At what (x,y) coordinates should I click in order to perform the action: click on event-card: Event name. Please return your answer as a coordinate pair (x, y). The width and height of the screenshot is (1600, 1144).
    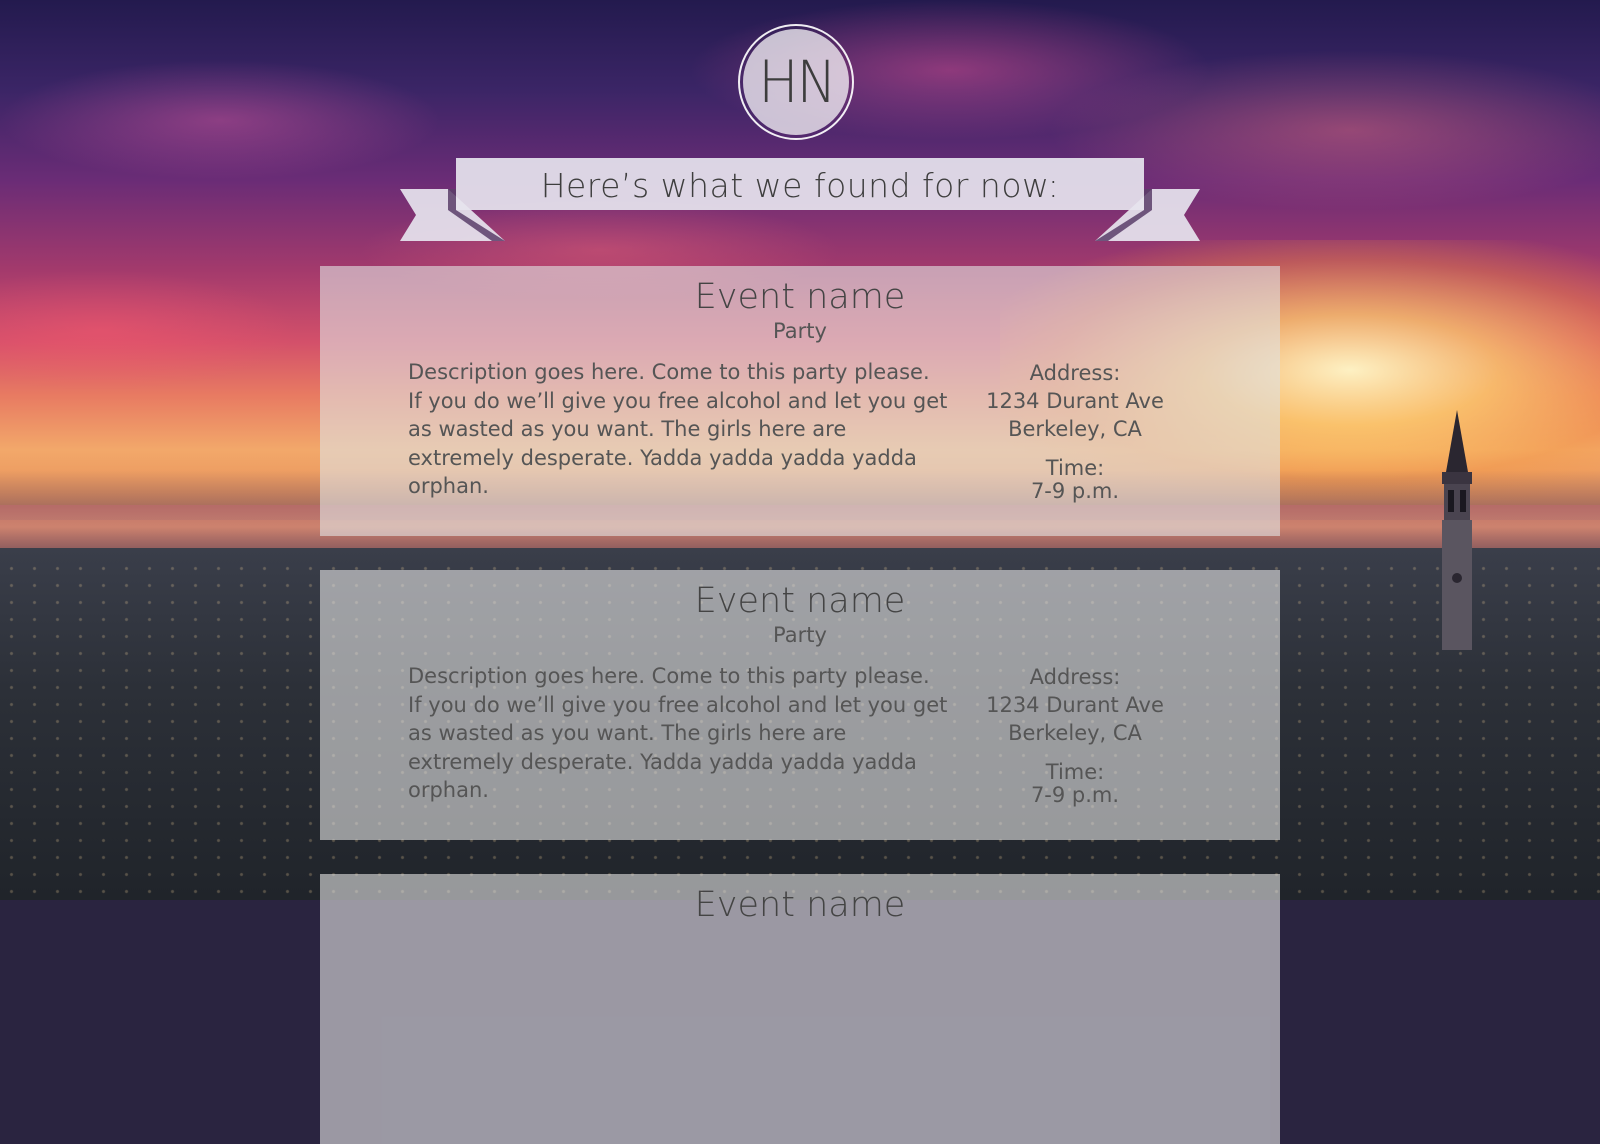
    Looking at the image, I should click on (800, 1009).